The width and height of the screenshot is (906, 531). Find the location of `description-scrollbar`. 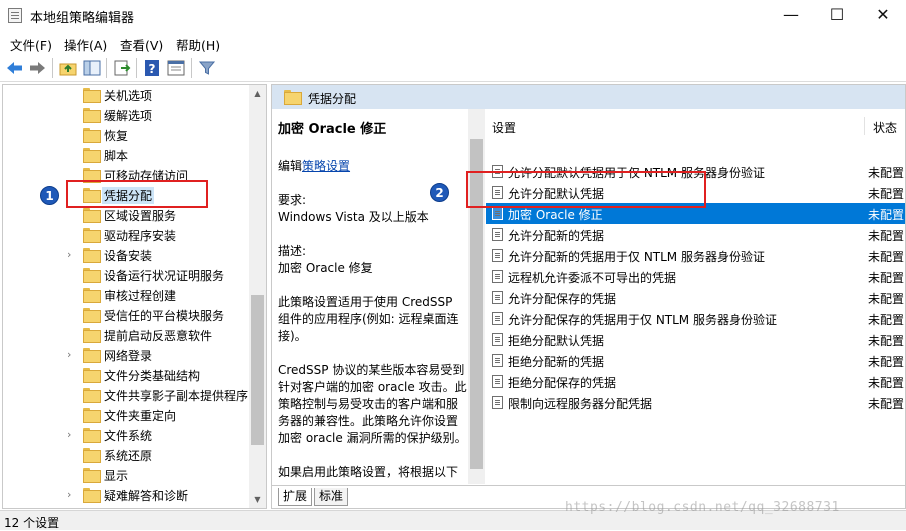

description-scrollbar is located at coordinates (476, 296).